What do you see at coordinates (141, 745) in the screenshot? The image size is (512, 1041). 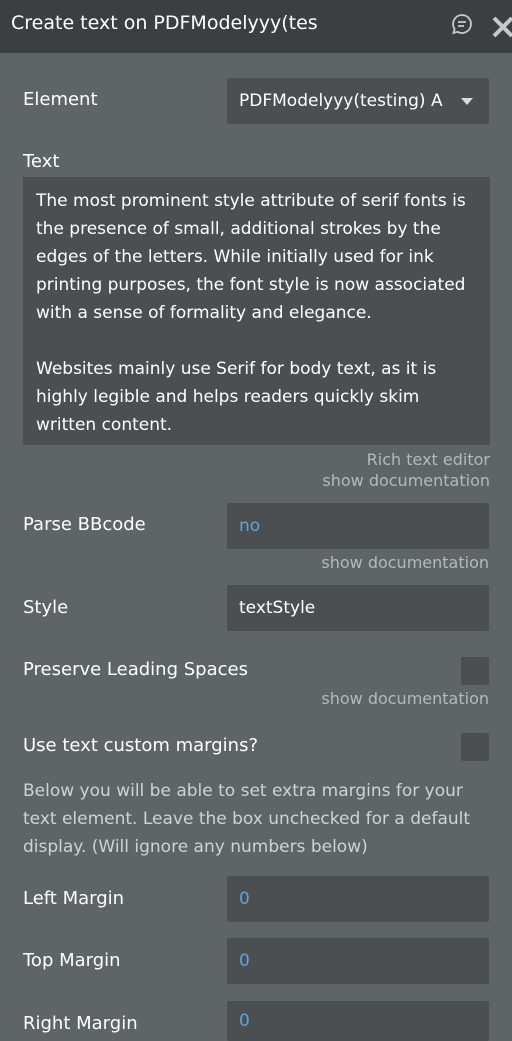 I see `custom-margins-label: Use text custom margins?` at bounding box center [141, 745].